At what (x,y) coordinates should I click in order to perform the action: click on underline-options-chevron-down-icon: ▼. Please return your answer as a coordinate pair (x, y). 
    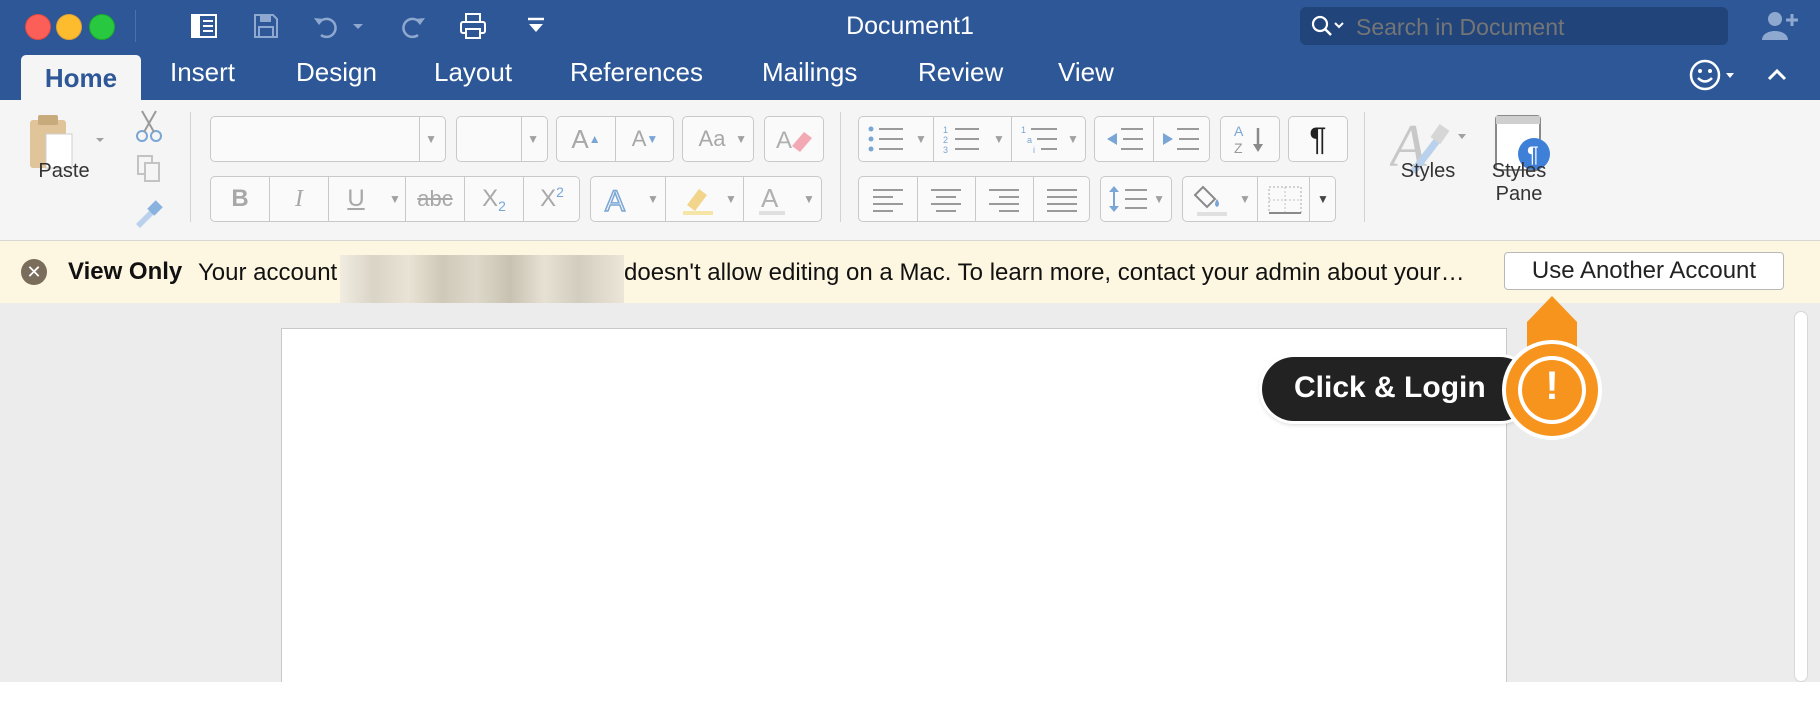
    Looking at the image, I should click on (395, 199).